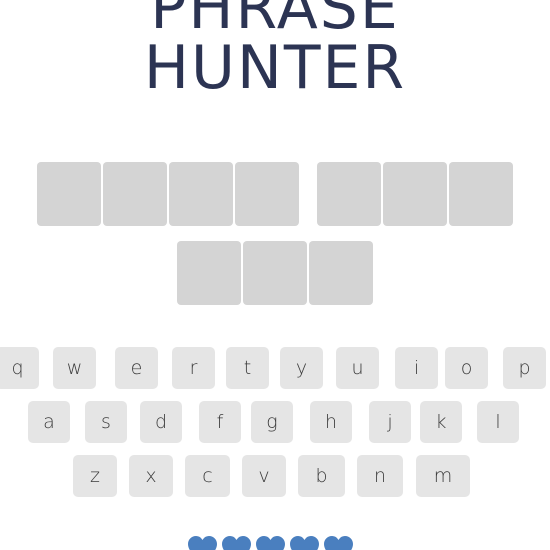  I want to click on key-h: h, so click(331, 422).